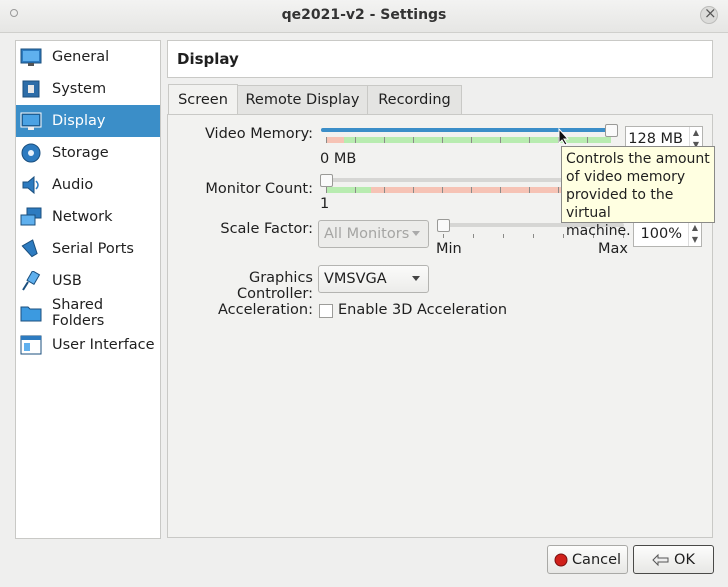 The image size is (728, 587). I want to click on sidebar-item-label: System, so click(79, 89).